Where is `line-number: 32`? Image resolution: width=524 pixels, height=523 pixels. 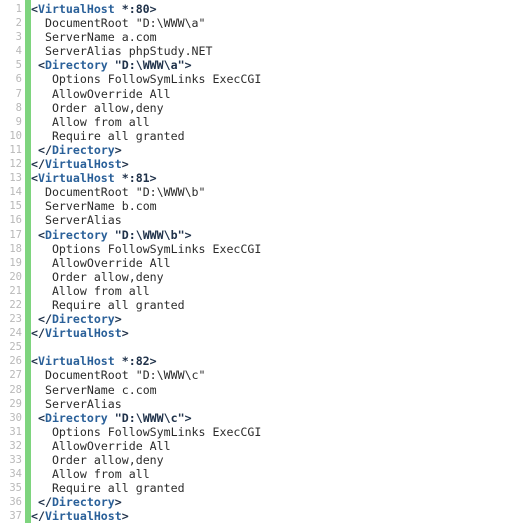
line-number: 32 is located at coordinates (15, 445).